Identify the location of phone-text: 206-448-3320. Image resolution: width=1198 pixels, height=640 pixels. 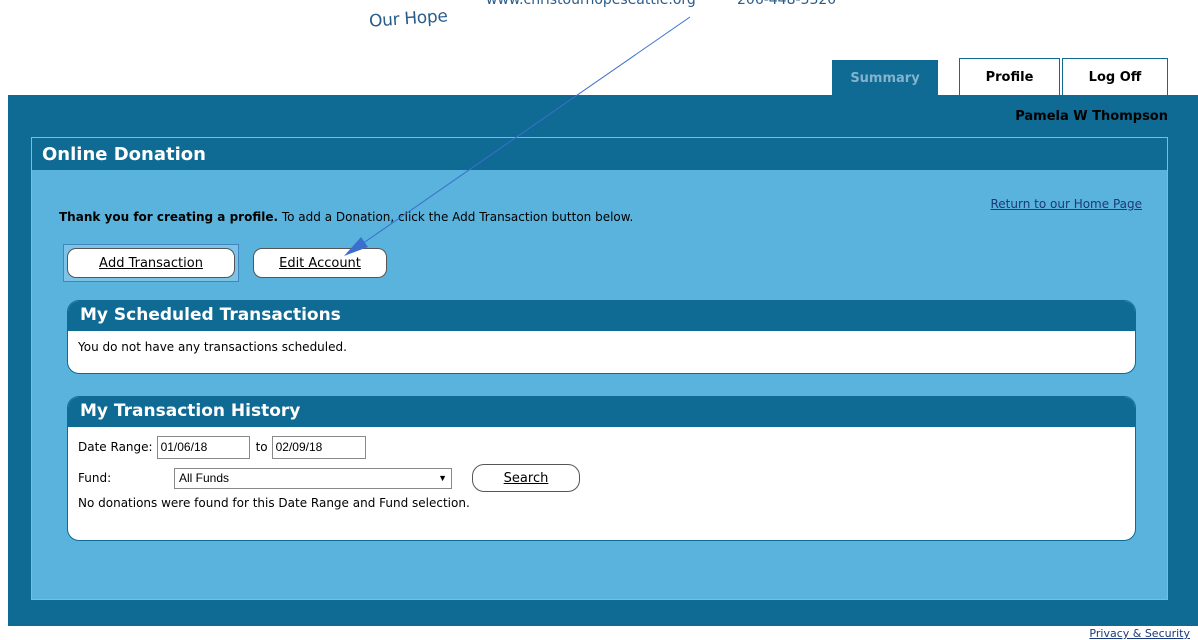
(787, 4).